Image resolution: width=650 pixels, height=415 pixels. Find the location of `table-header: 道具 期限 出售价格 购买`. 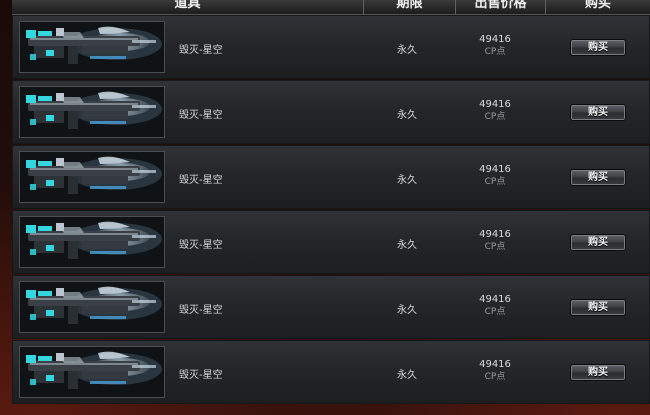

table-header: 道具 期限 出售价格 购买 is located at coordinates (331, 7).